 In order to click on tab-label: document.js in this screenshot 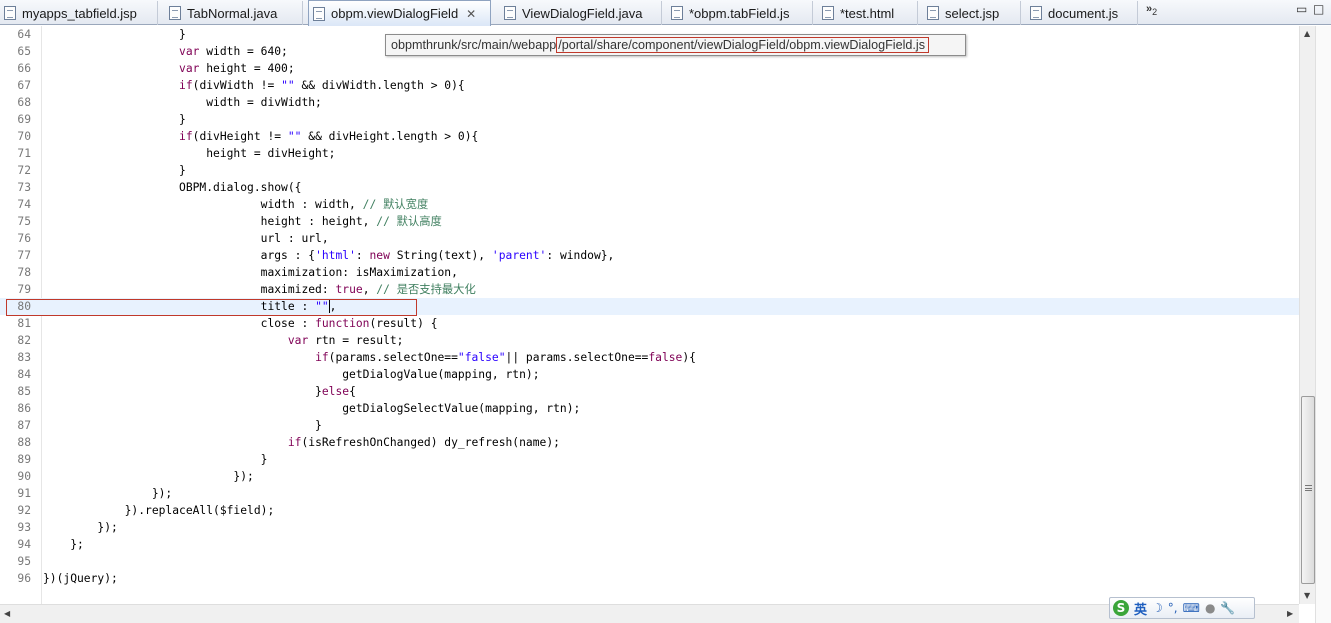, I will do `click(1083, 13)`.